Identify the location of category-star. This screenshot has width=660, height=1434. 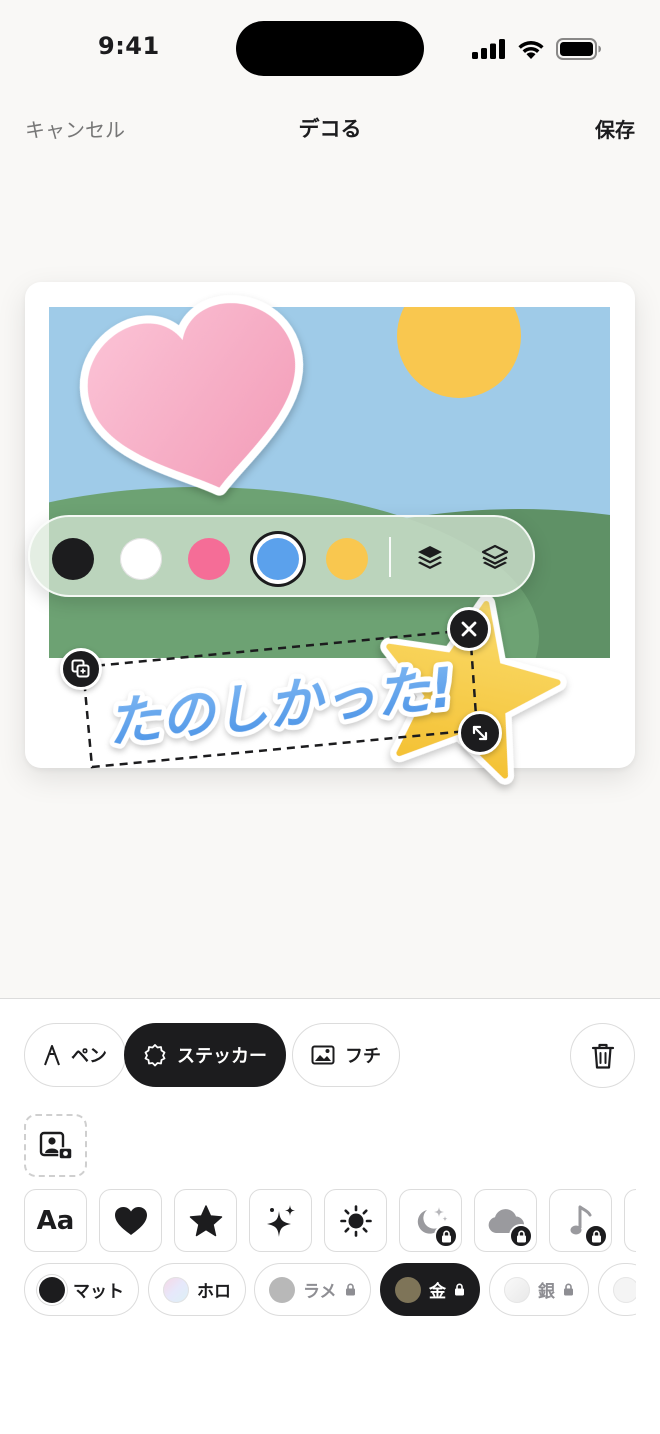
(205, 1220).